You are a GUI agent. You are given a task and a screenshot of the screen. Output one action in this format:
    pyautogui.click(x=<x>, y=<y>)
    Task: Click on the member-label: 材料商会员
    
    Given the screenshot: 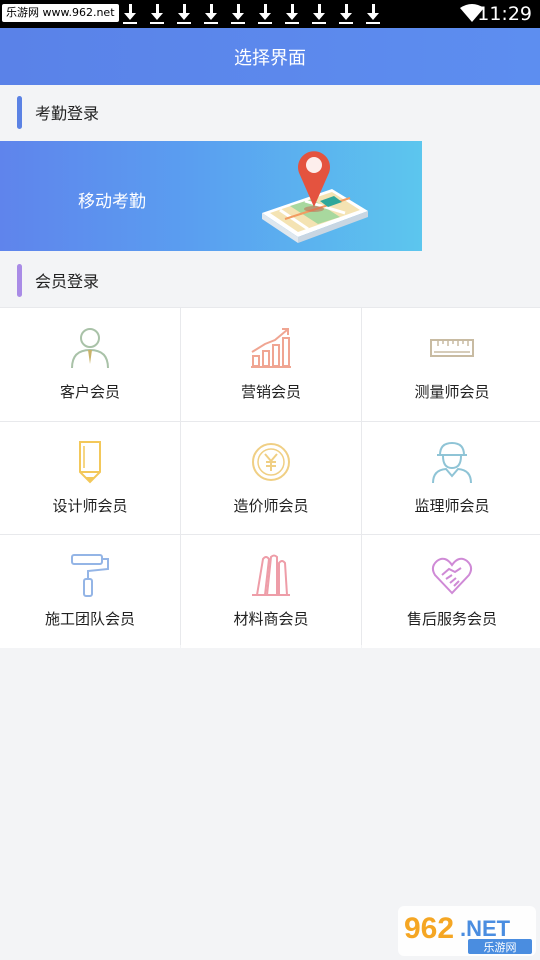 What is the action you would take?
    pyautogui.click(x=271, y=619)
    